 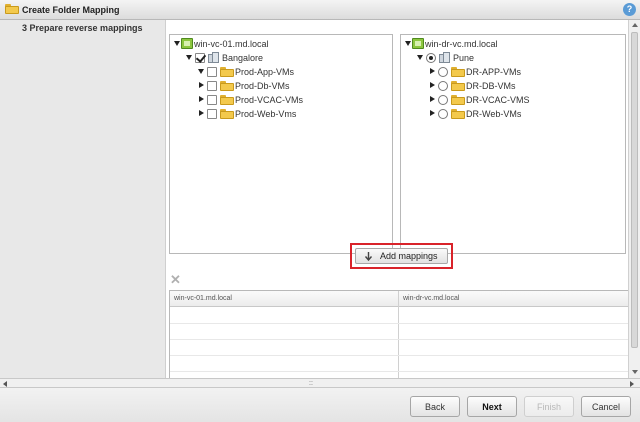 I want to click on column-divider, so click(x=398, y=335).